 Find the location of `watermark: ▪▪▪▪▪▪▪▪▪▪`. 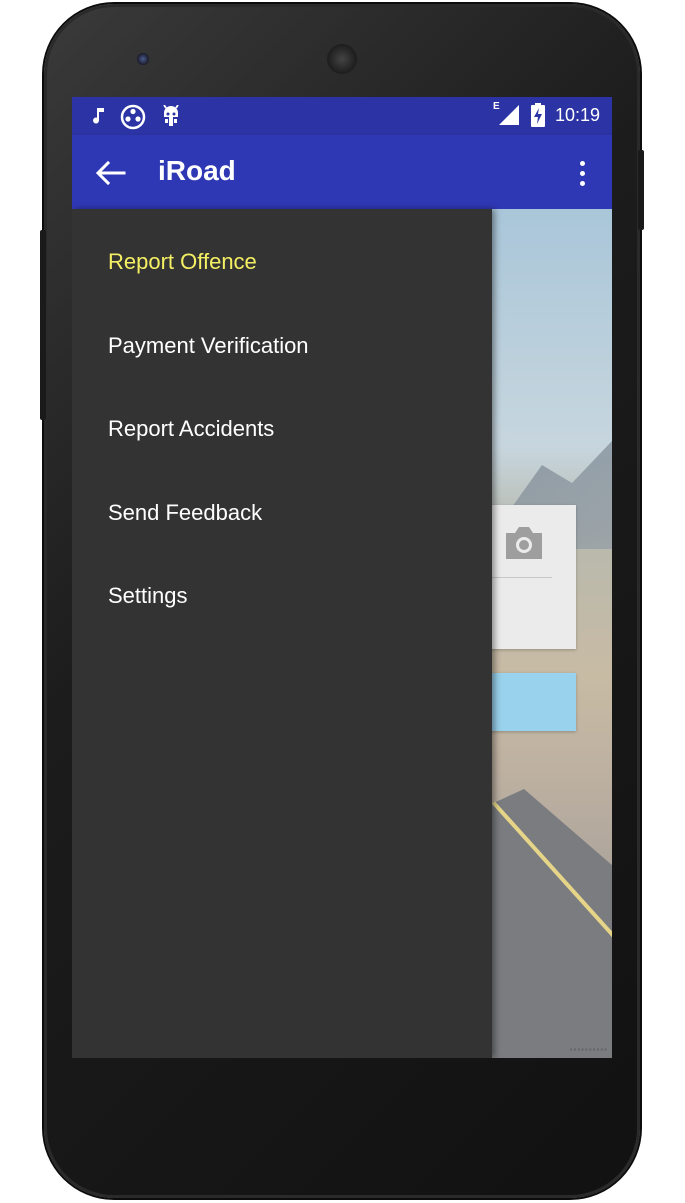

watermark: ▪▪▪▪▪▪▪▪▪▪ is located at coordinates (588, 1049).